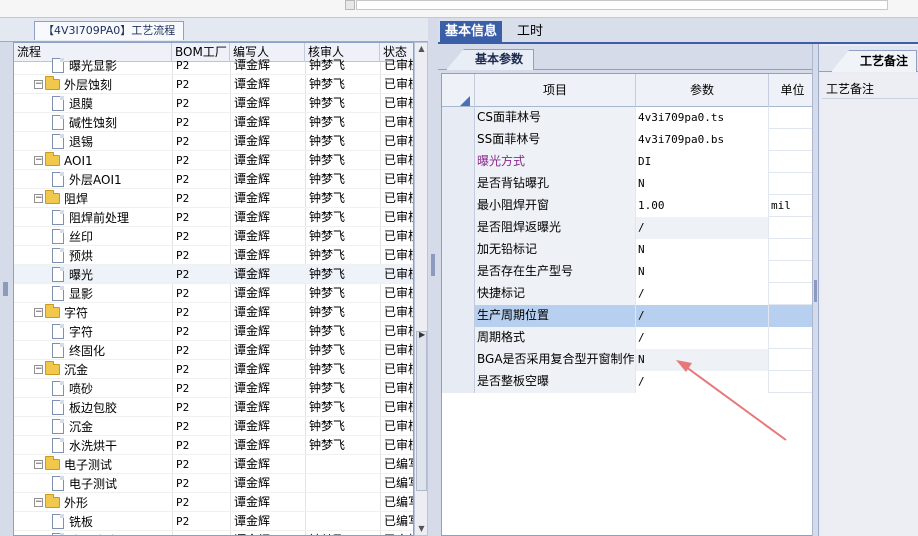  What do you see at coordinates (458, 90) in the screenshot?
I see `row-header-corner` at bounding box center [458, 90].